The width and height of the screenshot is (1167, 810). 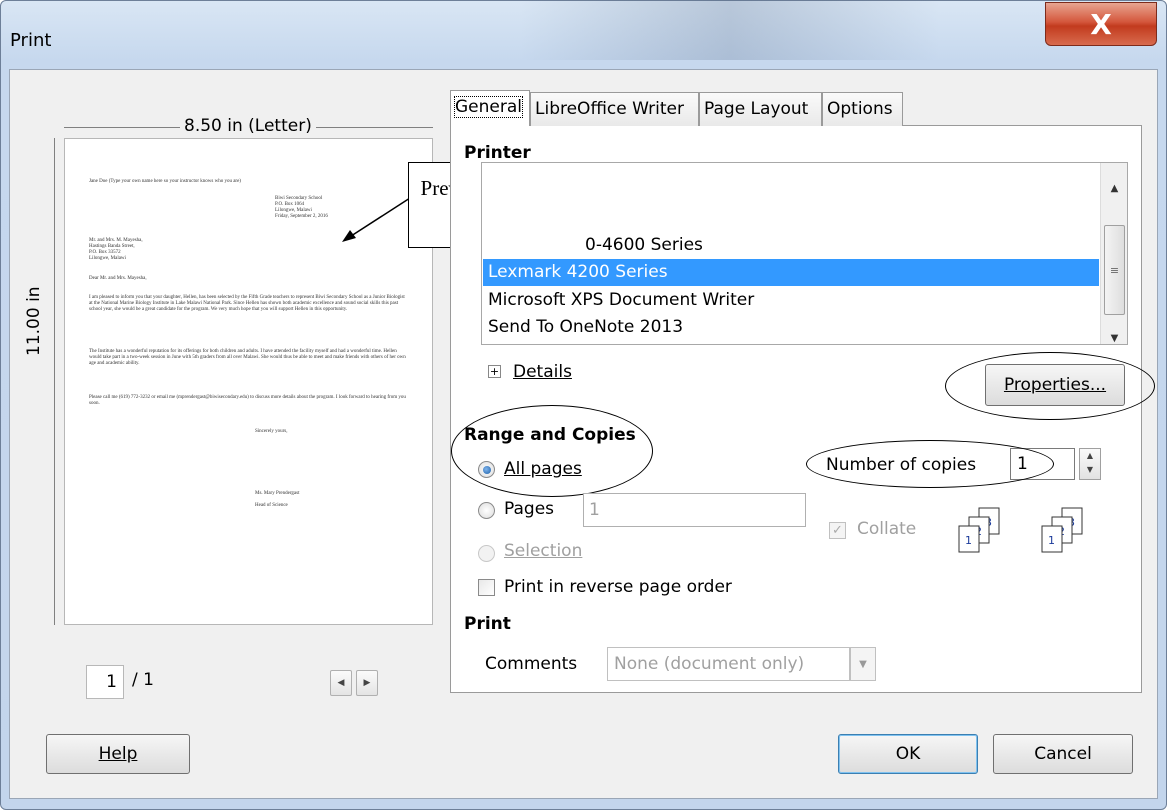 What do you see at coordinates (728, 664) in the screenshot?
I see `comments-select: None (document only)` at bounding box center [728, 664].